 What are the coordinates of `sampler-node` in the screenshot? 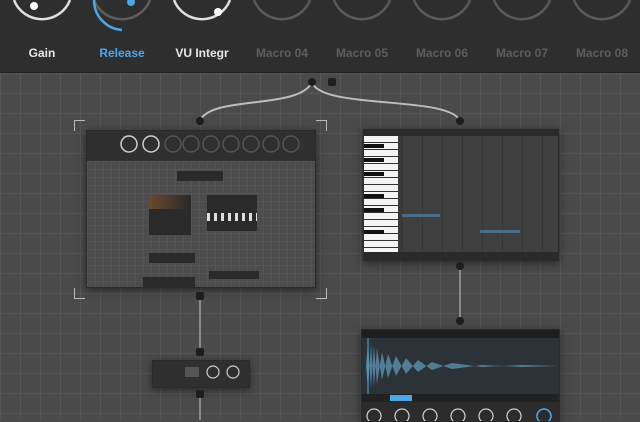 It's located at (460, 375).